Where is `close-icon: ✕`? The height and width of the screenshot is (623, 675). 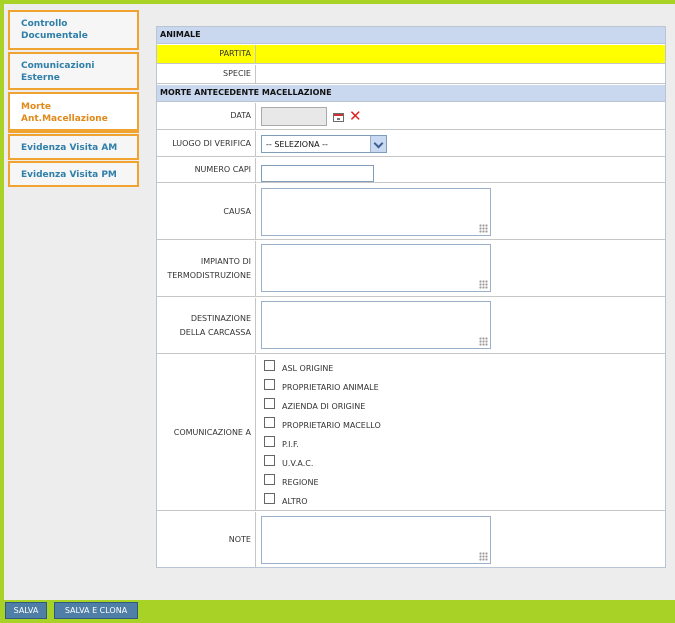
close-icon: ✕ is located at coordinates (356, 116).